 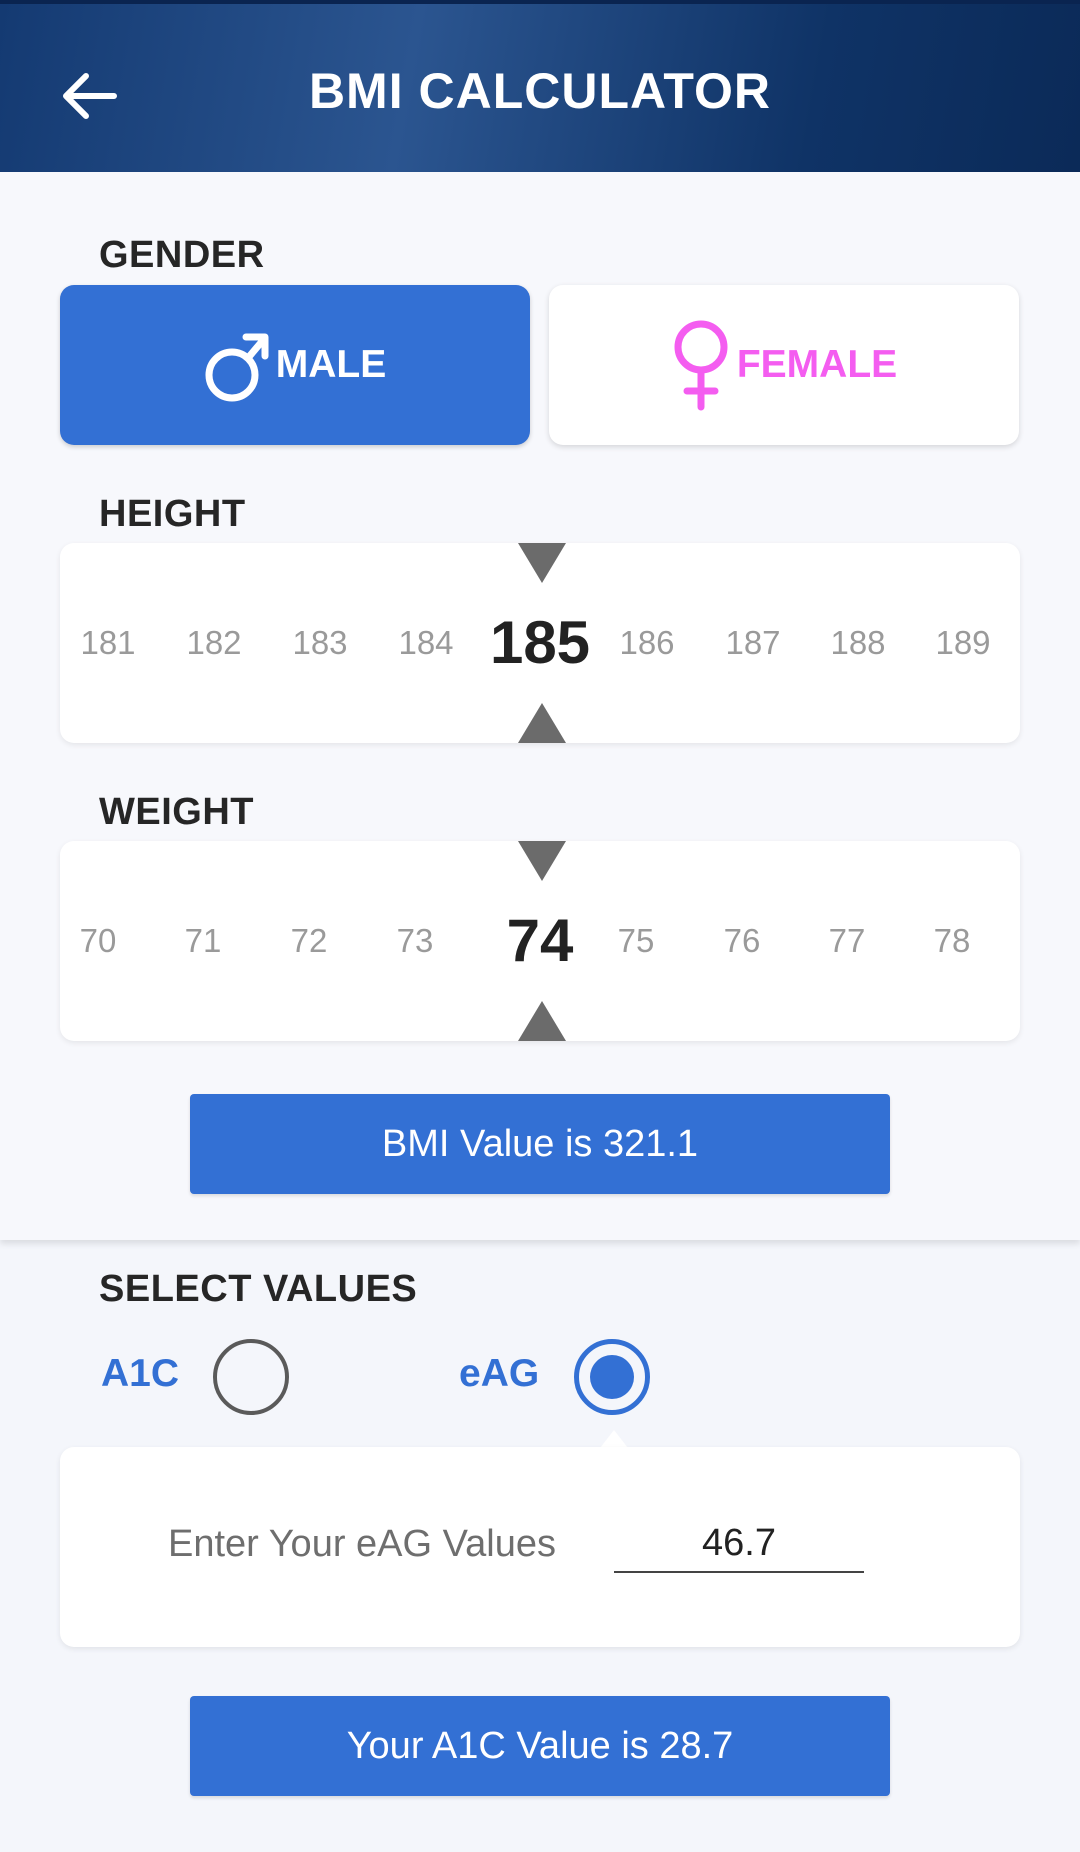 What do you see at coordinates (614, 1439) in the screenshot?
I see `input-pointer` at bounding box center [614, 1439].